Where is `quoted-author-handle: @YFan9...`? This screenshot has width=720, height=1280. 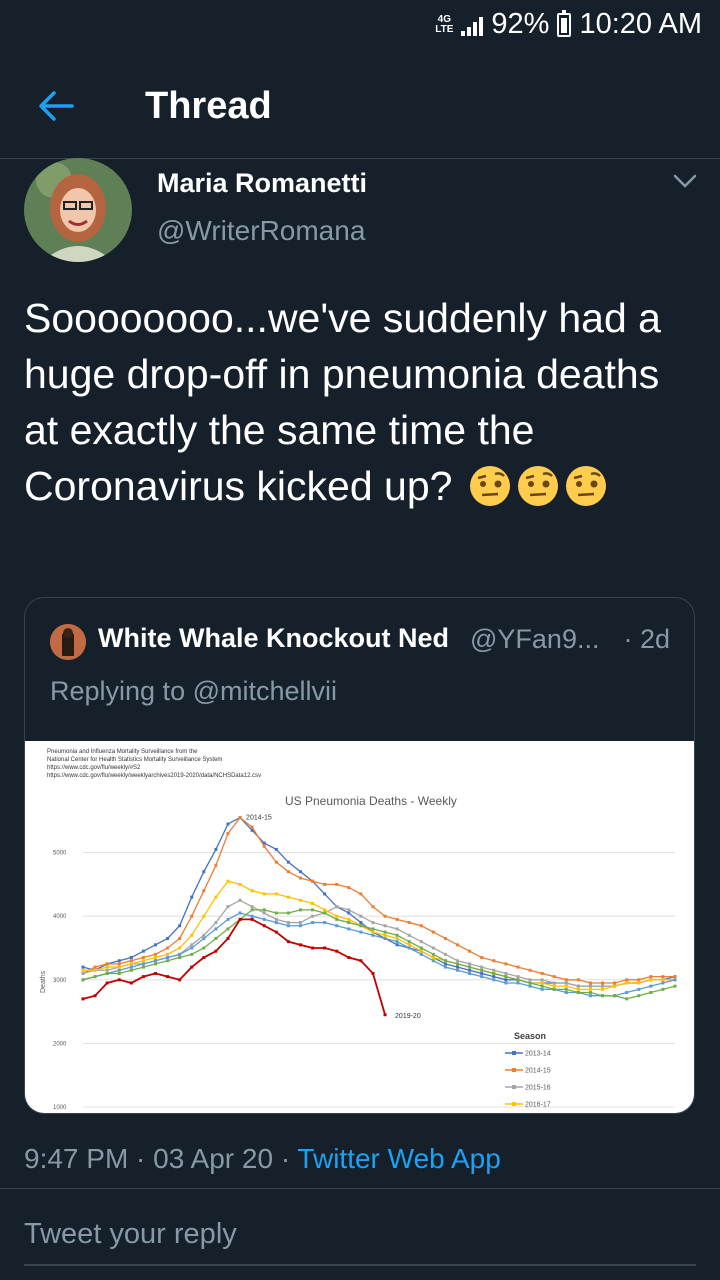
quoted-author-handle: @YFan9... is located at coordinates (534, 639).